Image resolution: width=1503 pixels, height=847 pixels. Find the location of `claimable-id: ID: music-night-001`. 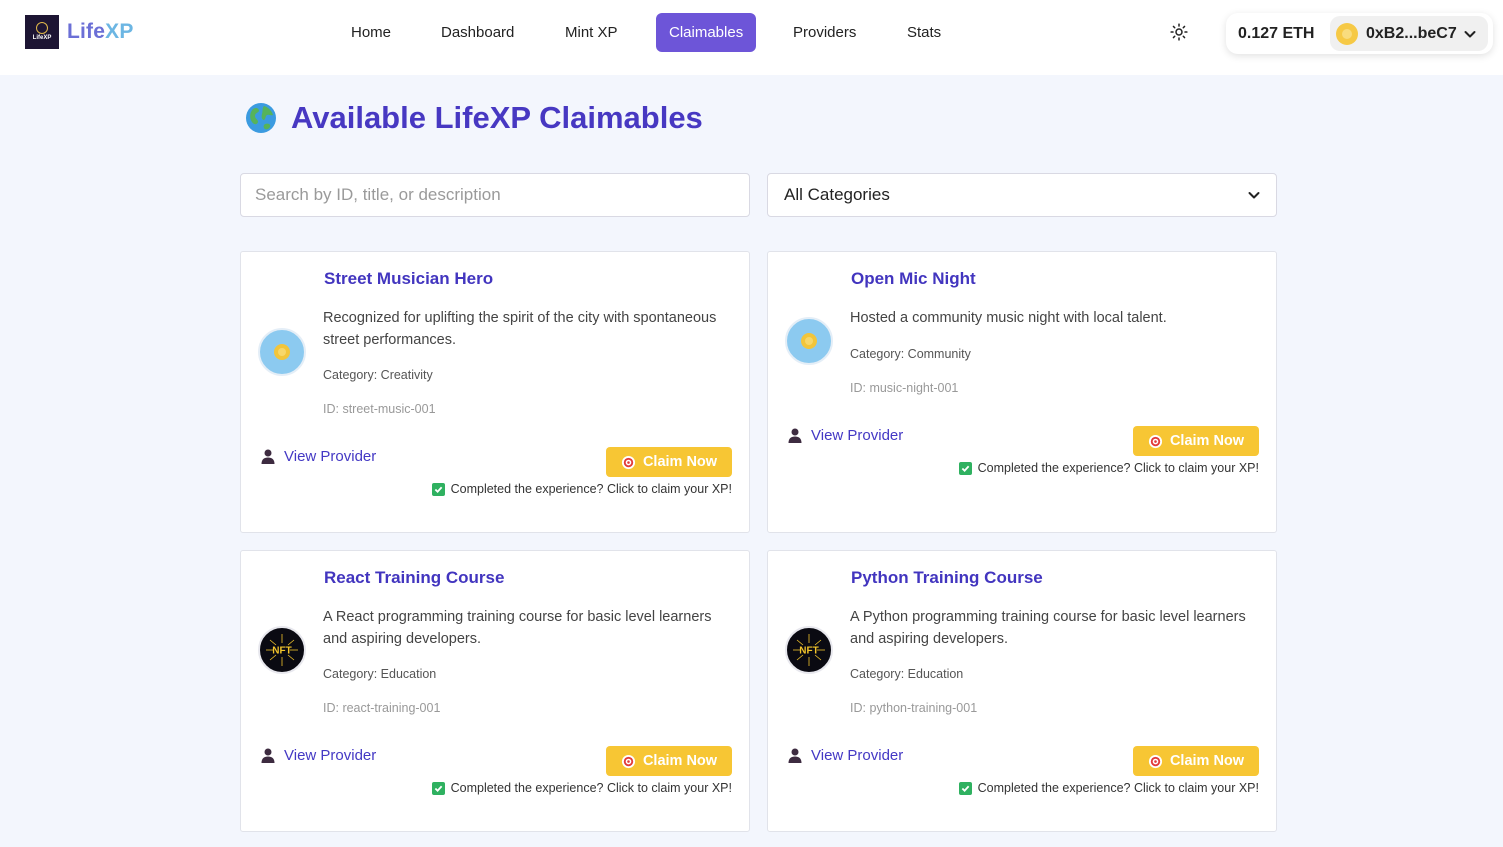

claimable-id: ID: music-night-001 is located at coordinates (904, 388).